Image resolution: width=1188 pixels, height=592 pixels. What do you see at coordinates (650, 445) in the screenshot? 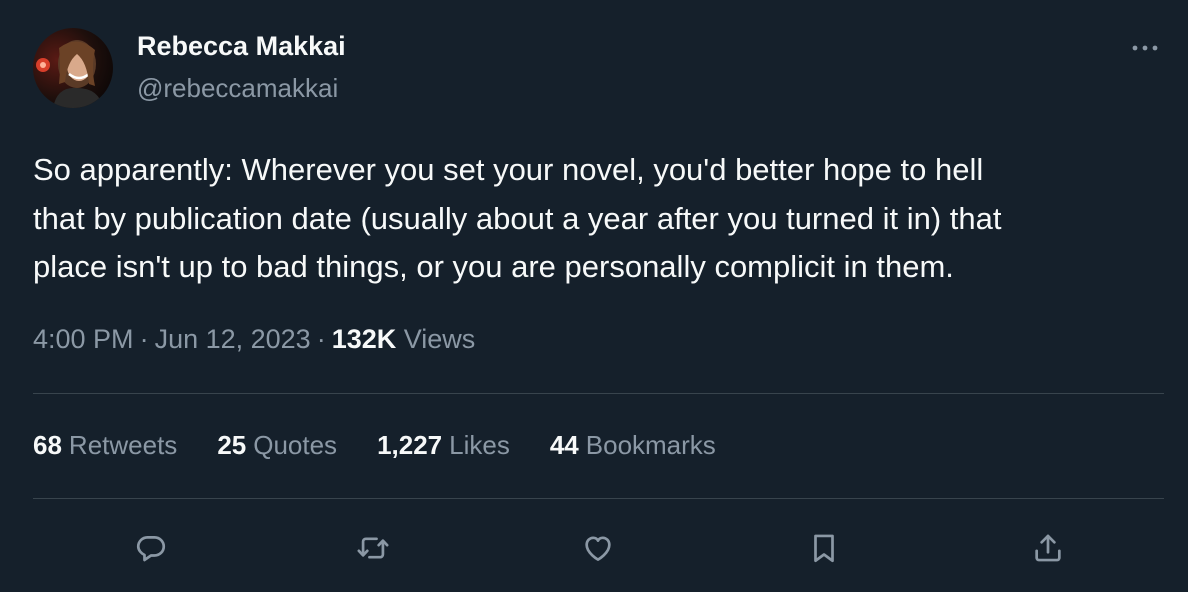
I see `bookmarks-label: Bookmarks` at bounding box center [650, 445].